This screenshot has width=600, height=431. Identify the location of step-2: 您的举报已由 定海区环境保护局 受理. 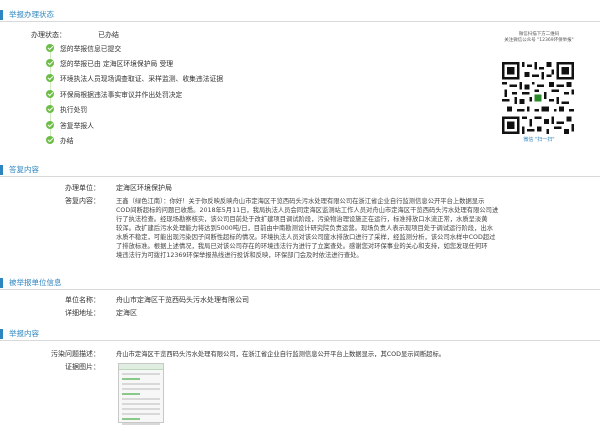
(109, 63).